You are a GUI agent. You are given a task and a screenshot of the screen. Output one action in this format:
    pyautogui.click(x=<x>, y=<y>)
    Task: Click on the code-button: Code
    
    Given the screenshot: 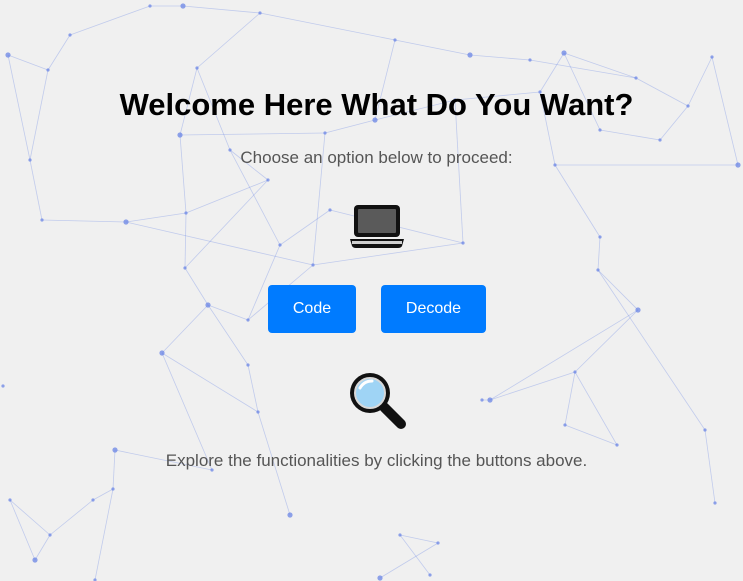 What is the action you would take?
    pyautogui.click(x=312, y=309)
    